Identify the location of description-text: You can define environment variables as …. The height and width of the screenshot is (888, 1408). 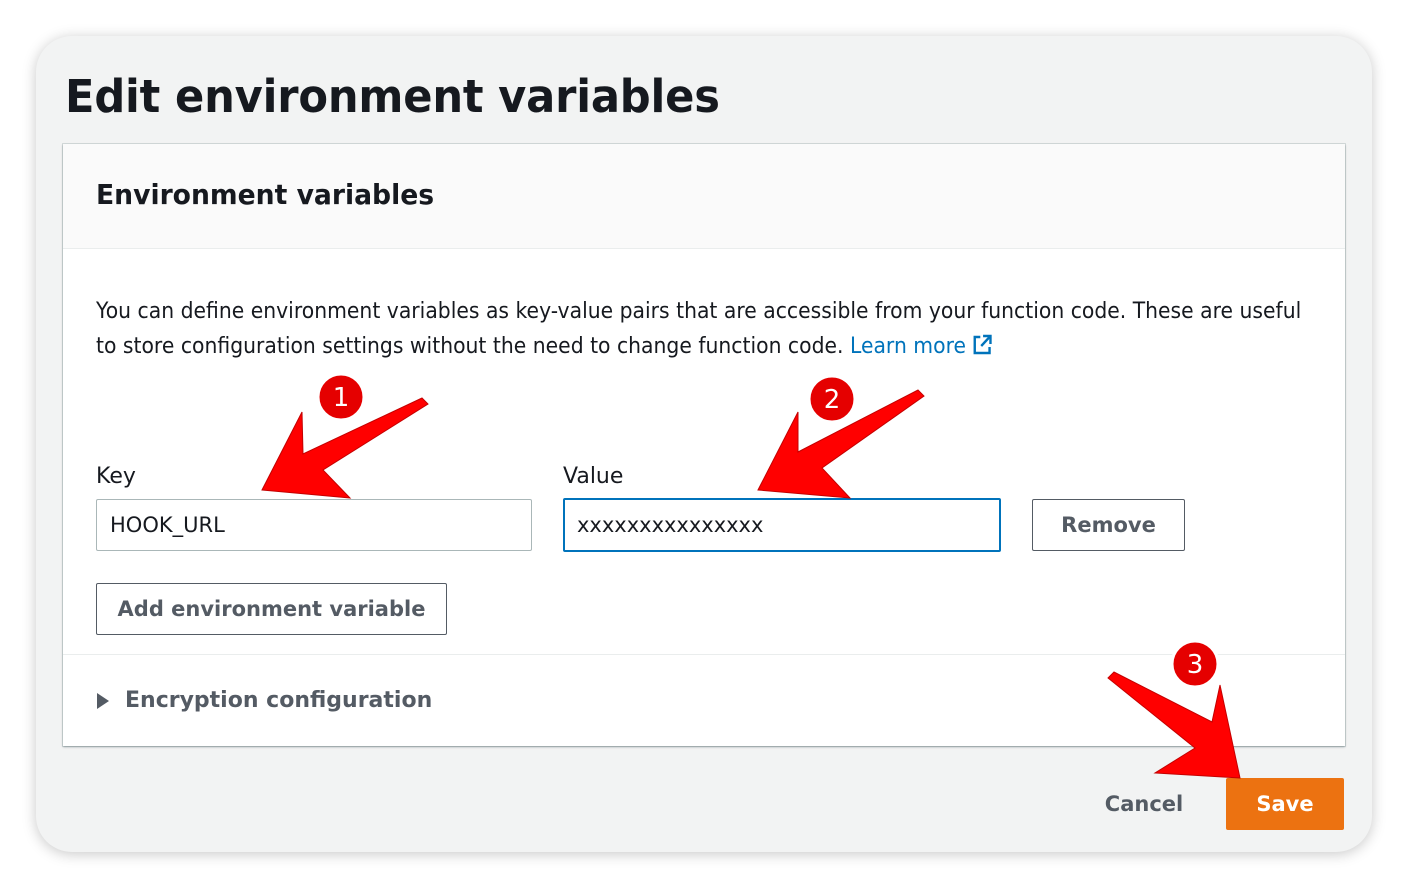
(699, 329).